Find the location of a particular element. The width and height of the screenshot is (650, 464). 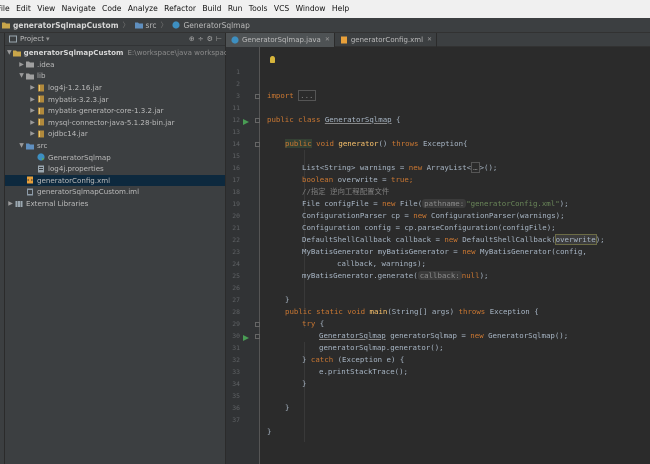

tree-item-lib: ▼ lib is located at coordinates (115, 76).